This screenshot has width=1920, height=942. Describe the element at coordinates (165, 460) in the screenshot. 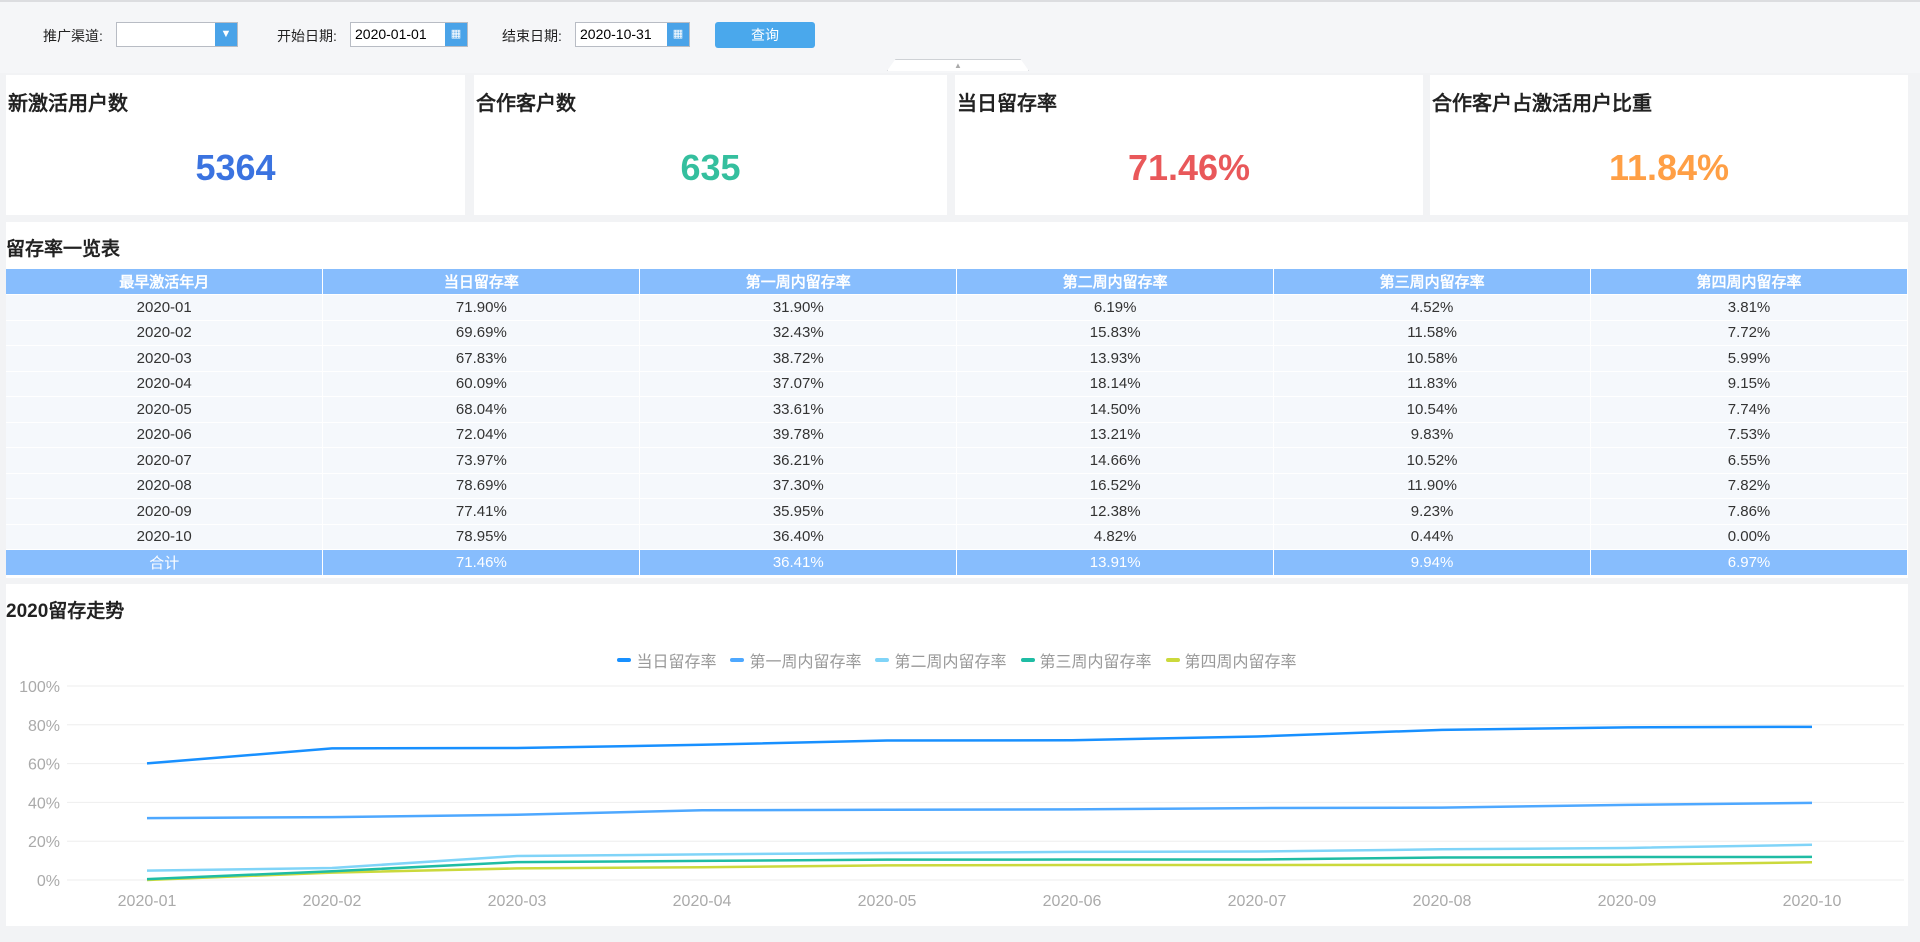

I see `table-cell: 2020-07` at that location.